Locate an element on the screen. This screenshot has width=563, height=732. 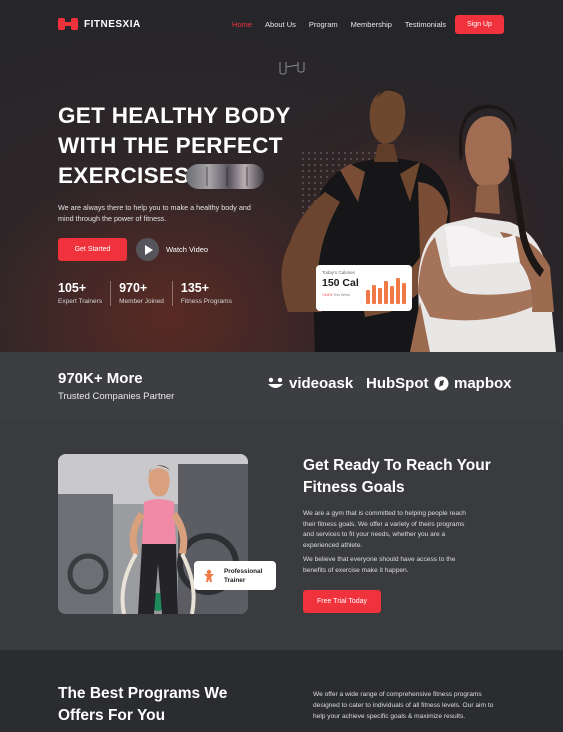
stat-label: Member Joined is located at coordinates (141, 301).